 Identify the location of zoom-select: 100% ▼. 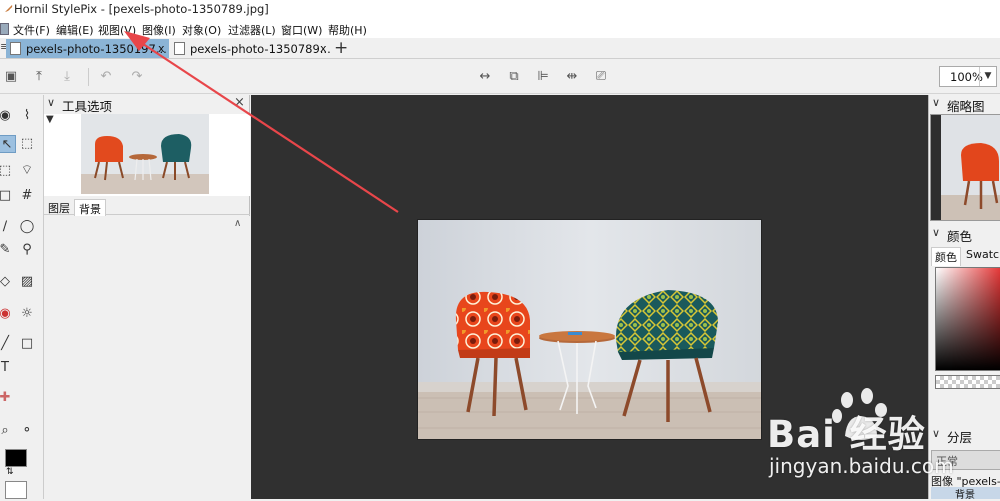
(968, 76).